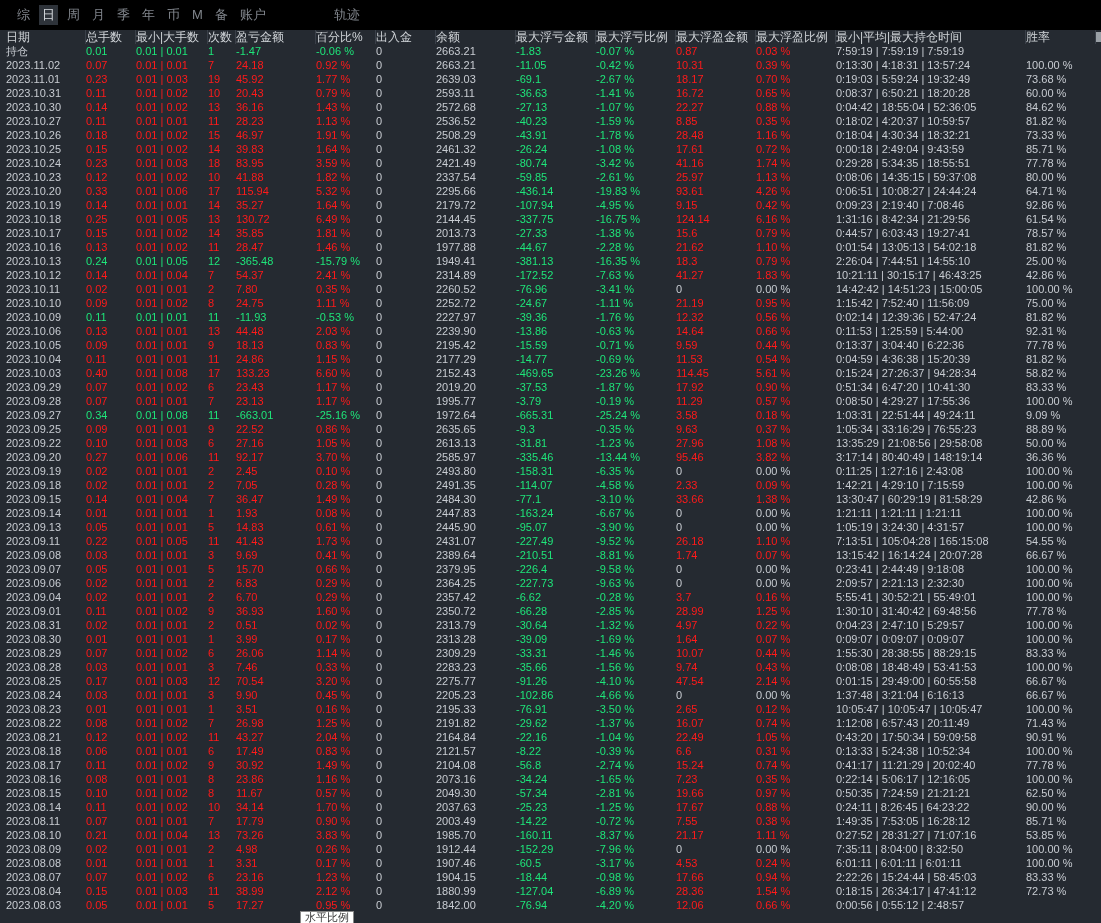 The image size is (1101, 923). What do you see at coordinates (1047, 93) in the screenshot?
I see `table-cell-text: 60.00 %` at bounding box center [1047, 93].